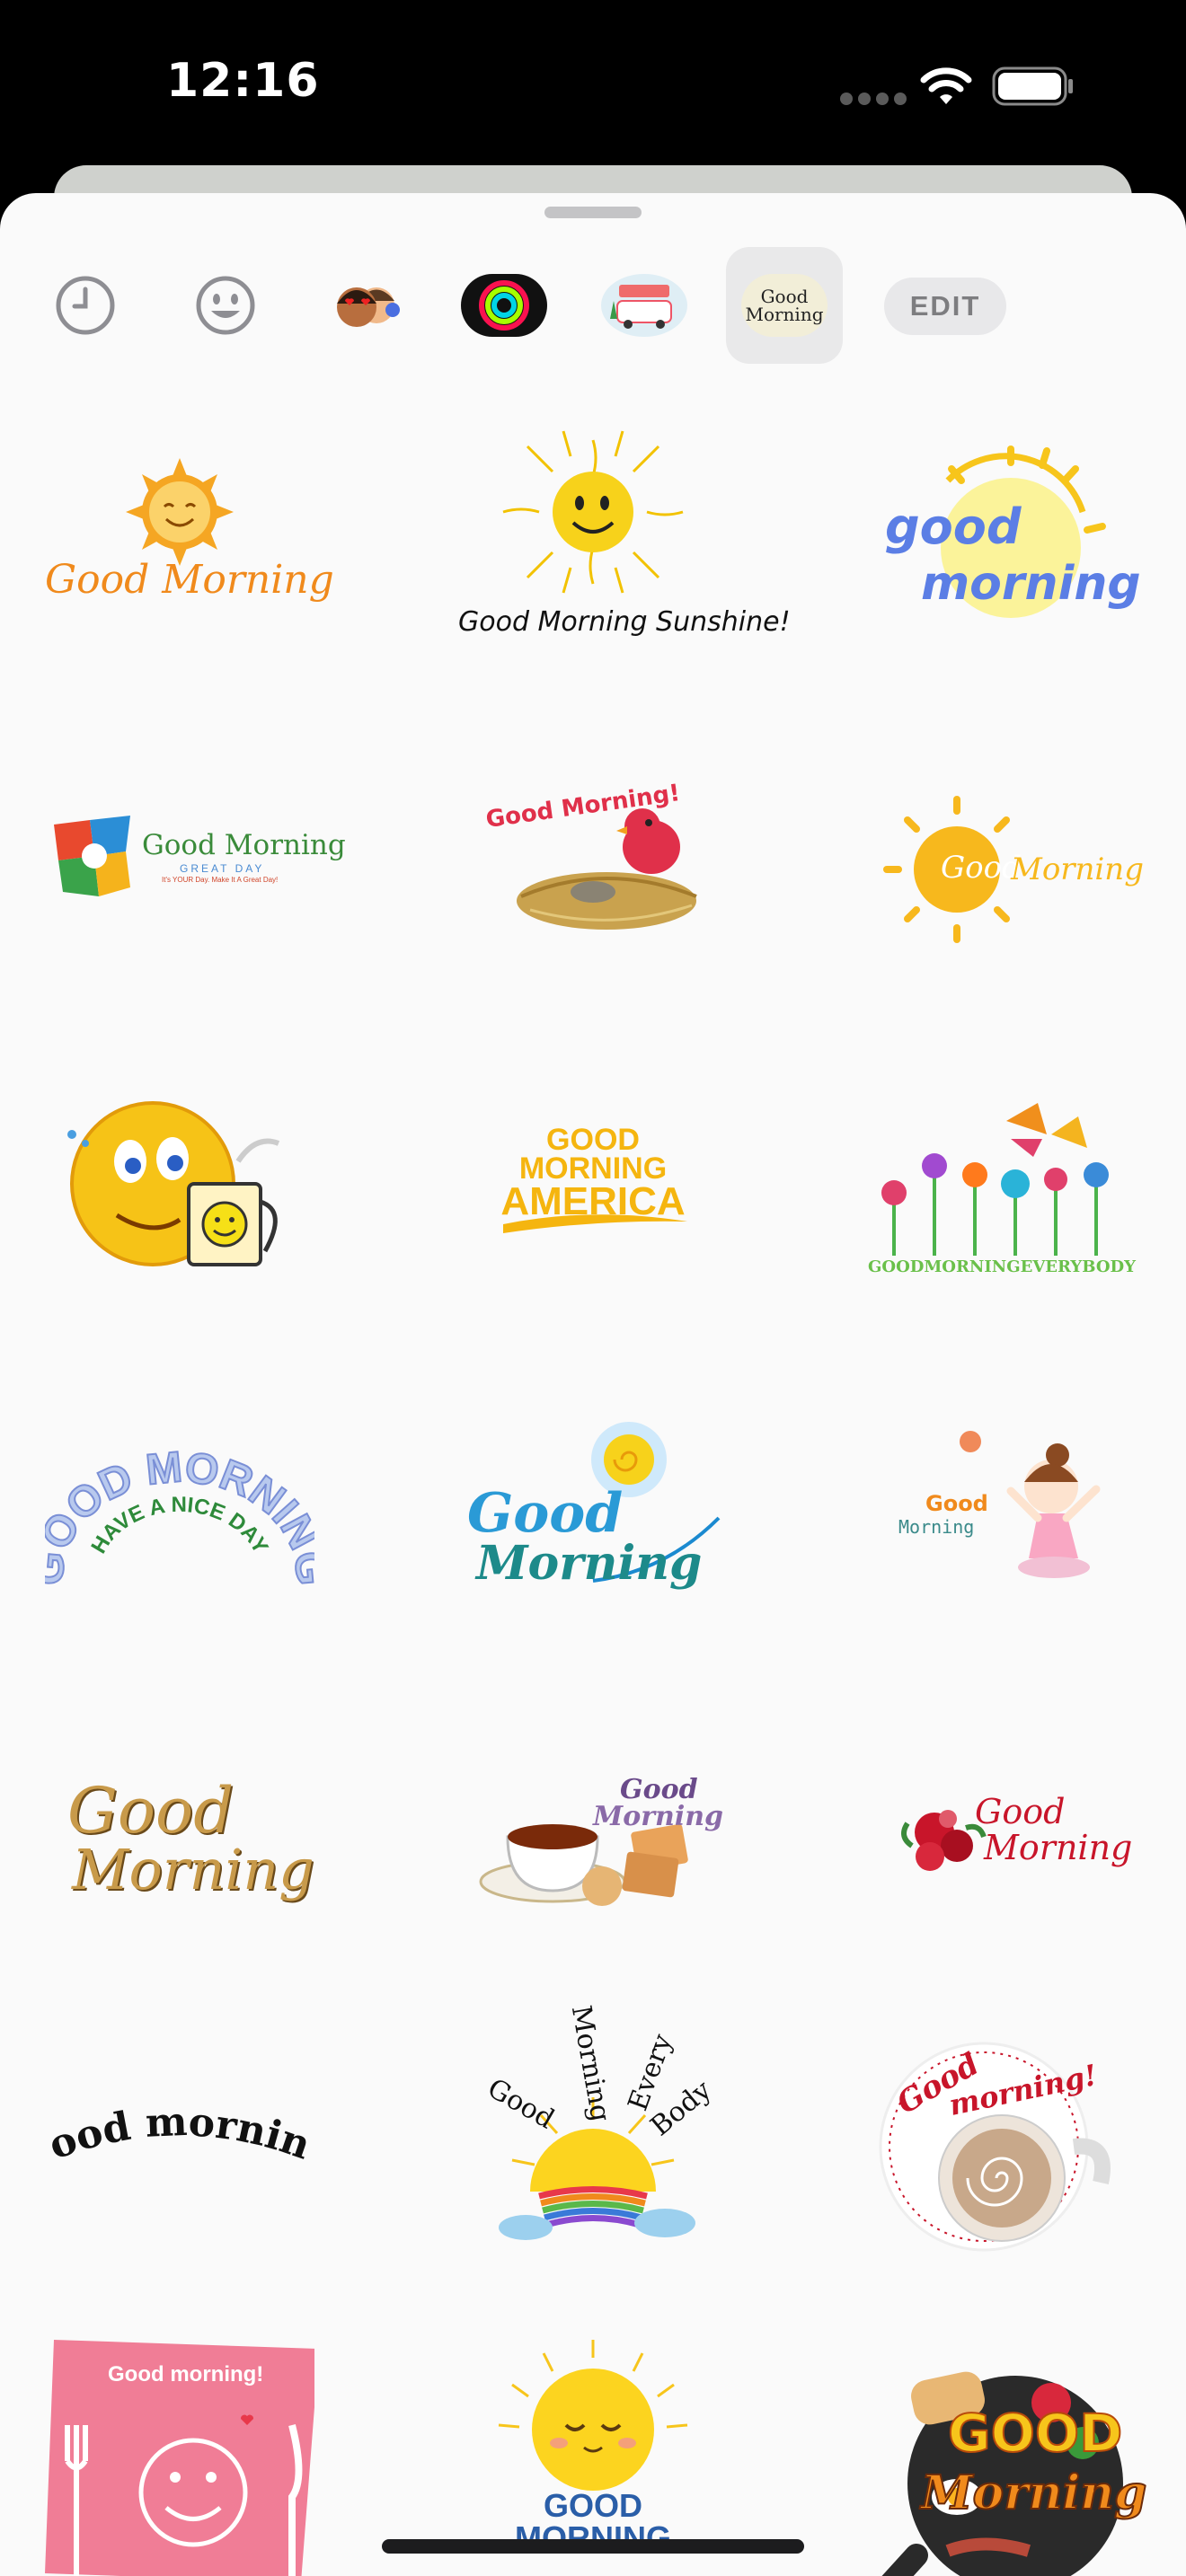 The height and width of the screenshot is (2576, 1186). I want to click on coffee-cup-topview-icon, so click(995, 2147).